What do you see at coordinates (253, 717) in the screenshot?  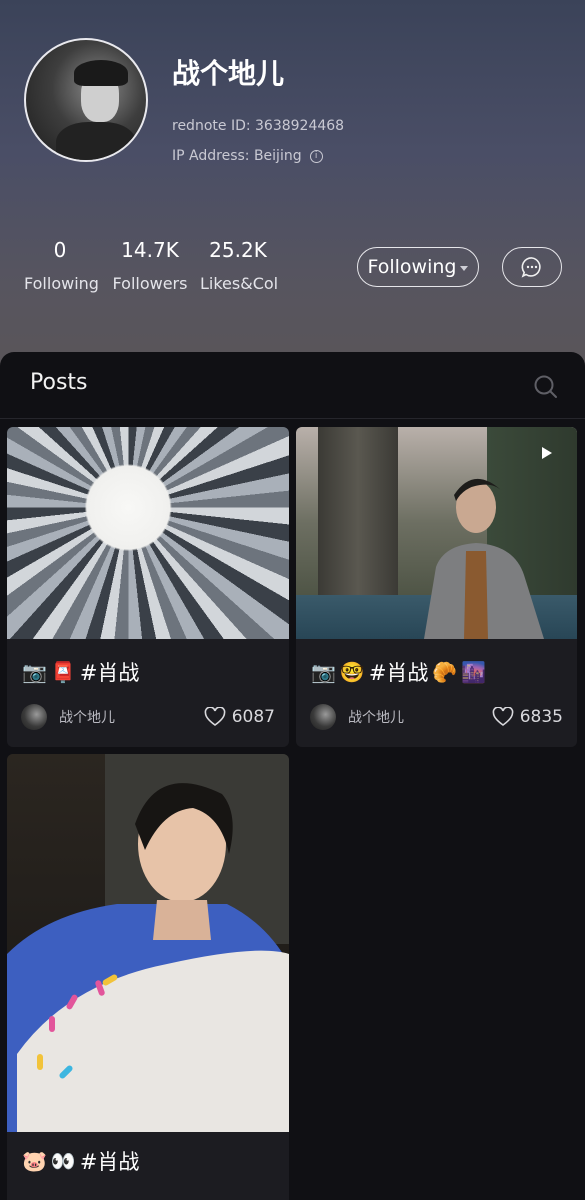 I see `like-count: 6087` at bounding box center [253, 717].